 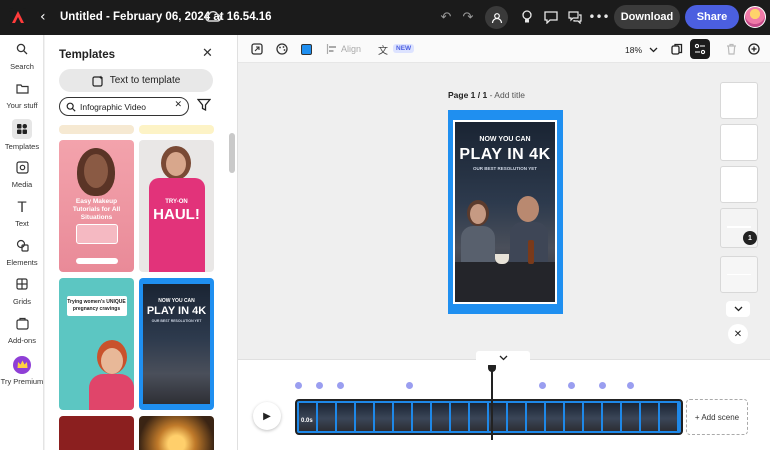 I want to click on redo-icon: ↷, so click(x=468, y=17).